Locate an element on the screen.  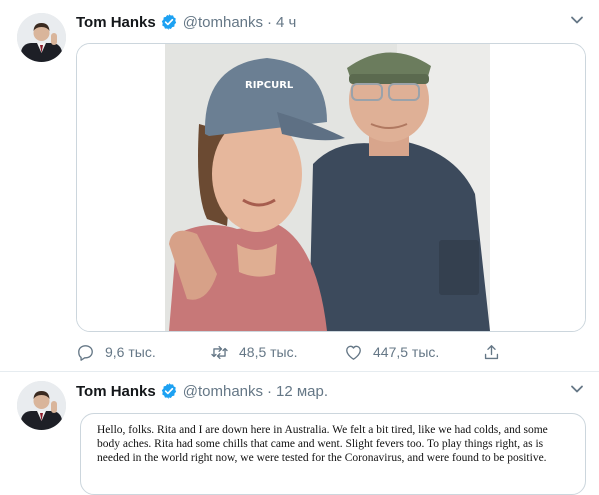
retweet-count: 48,5 тыс. is located at coordinates (268, 352).